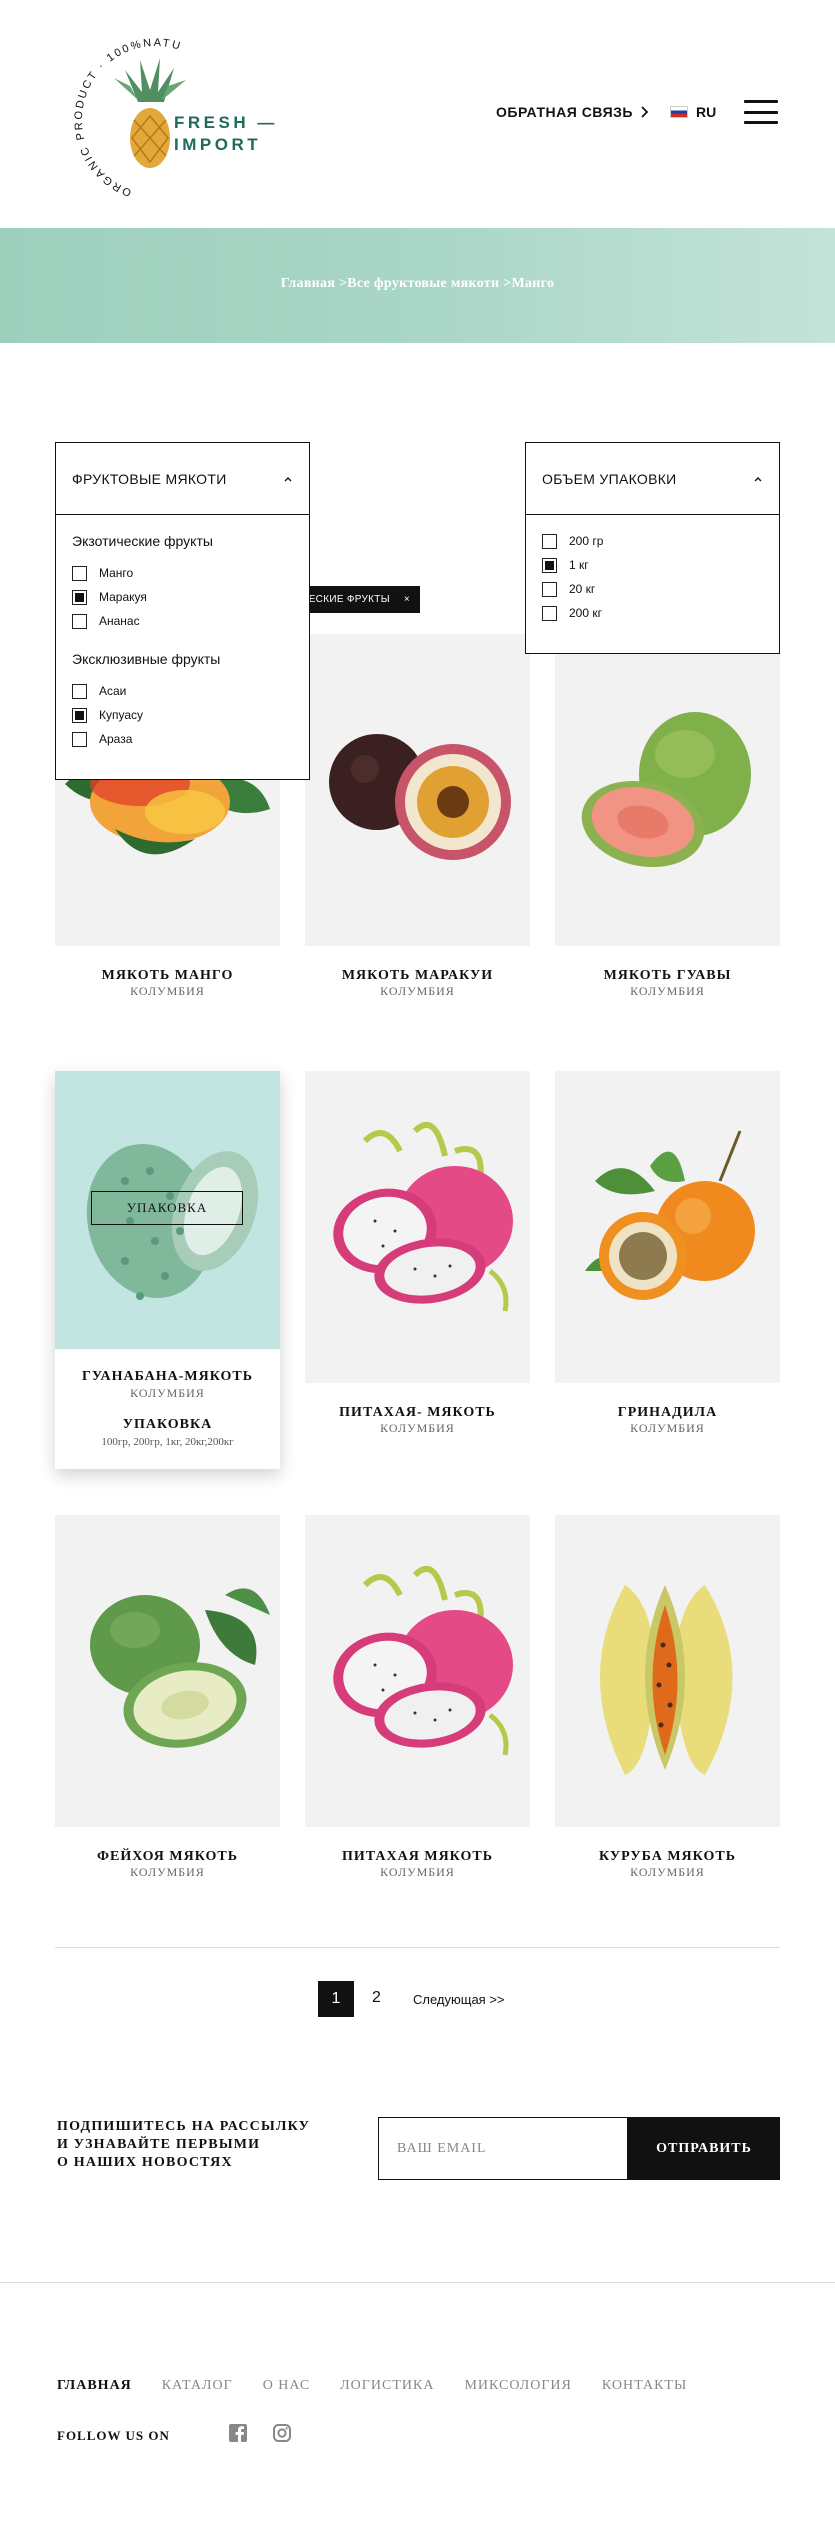 The height and width of the screenshot is (2535, 835). Describe the element at coordinates (417, 1413) in the screenshot. I see `product-name: ПИТАХАЯ- МЯКОТЬ` at that location.